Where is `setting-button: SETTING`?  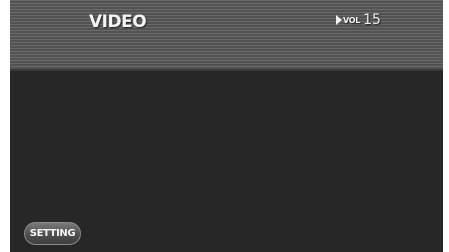
setting-button: SETTING is located at coordinates (52, 233).